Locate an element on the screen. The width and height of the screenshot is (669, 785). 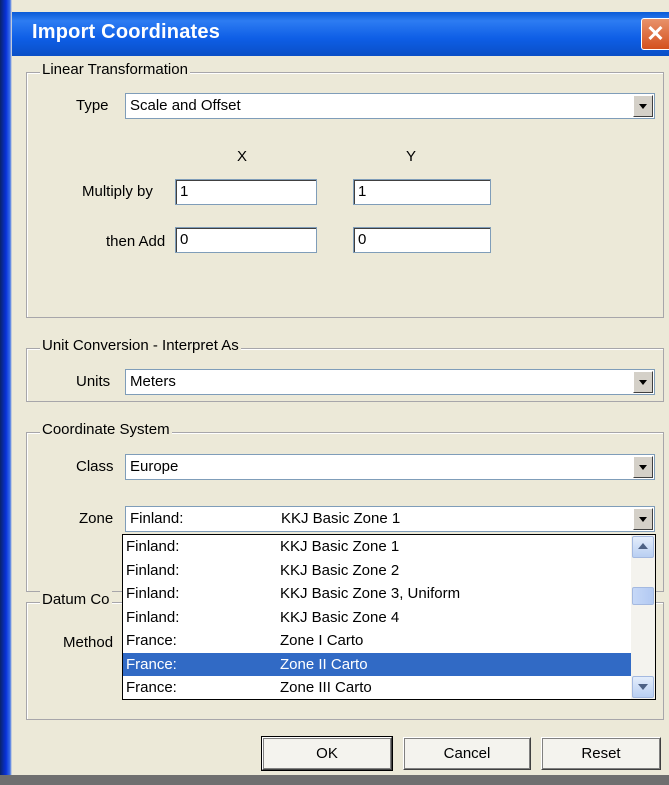
zone-select-country: Finland: is located at coordinates (157, 518).